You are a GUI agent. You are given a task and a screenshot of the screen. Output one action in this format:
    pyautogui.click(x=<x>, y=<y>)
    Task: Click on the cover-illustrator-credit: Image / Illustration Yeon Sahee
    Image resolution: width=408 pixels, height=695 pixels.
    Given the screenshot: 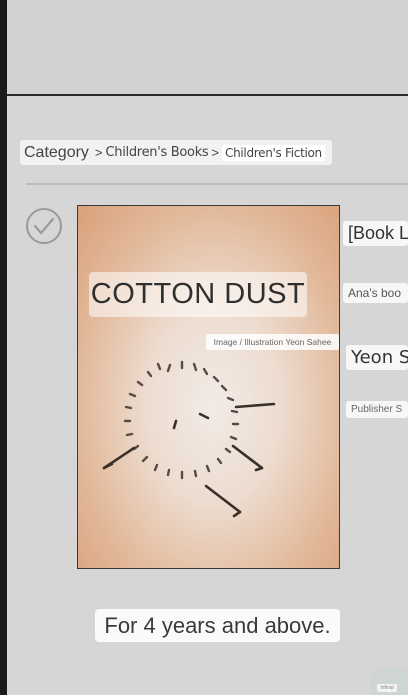 What is the action you would take?
    pyautogui.click(x=272, y=342)
    